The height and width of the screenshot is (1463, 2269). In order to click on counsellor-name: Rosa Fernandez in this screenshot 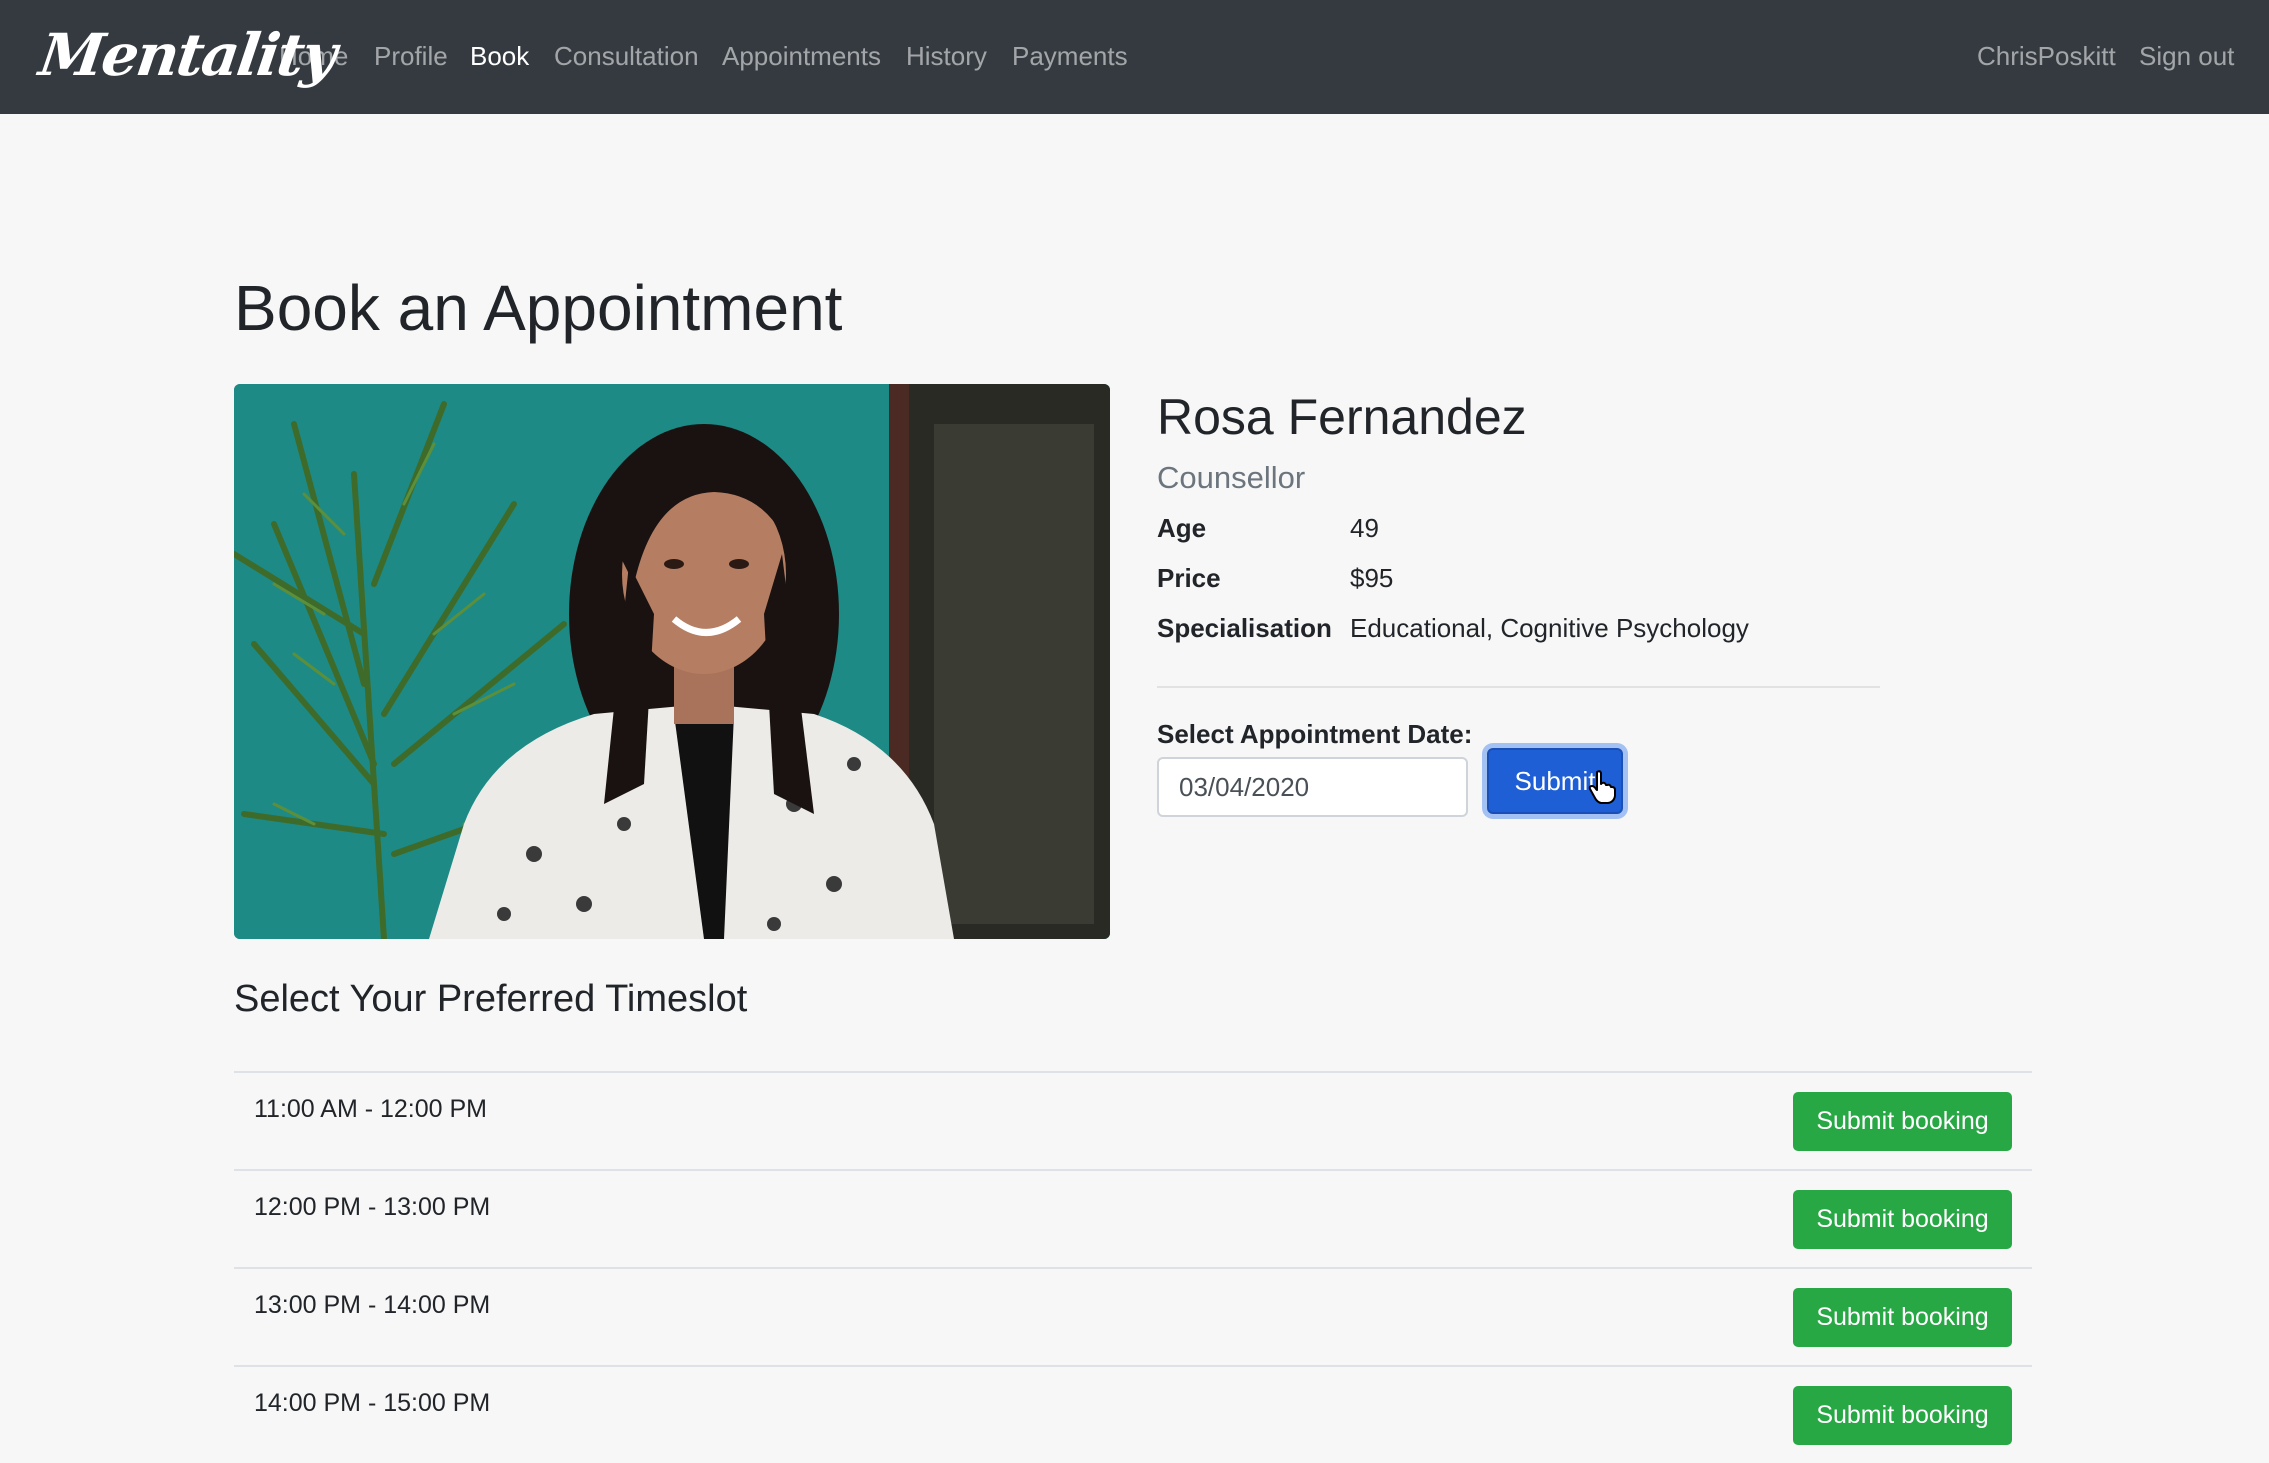, I will do `click(1342, 417)`.